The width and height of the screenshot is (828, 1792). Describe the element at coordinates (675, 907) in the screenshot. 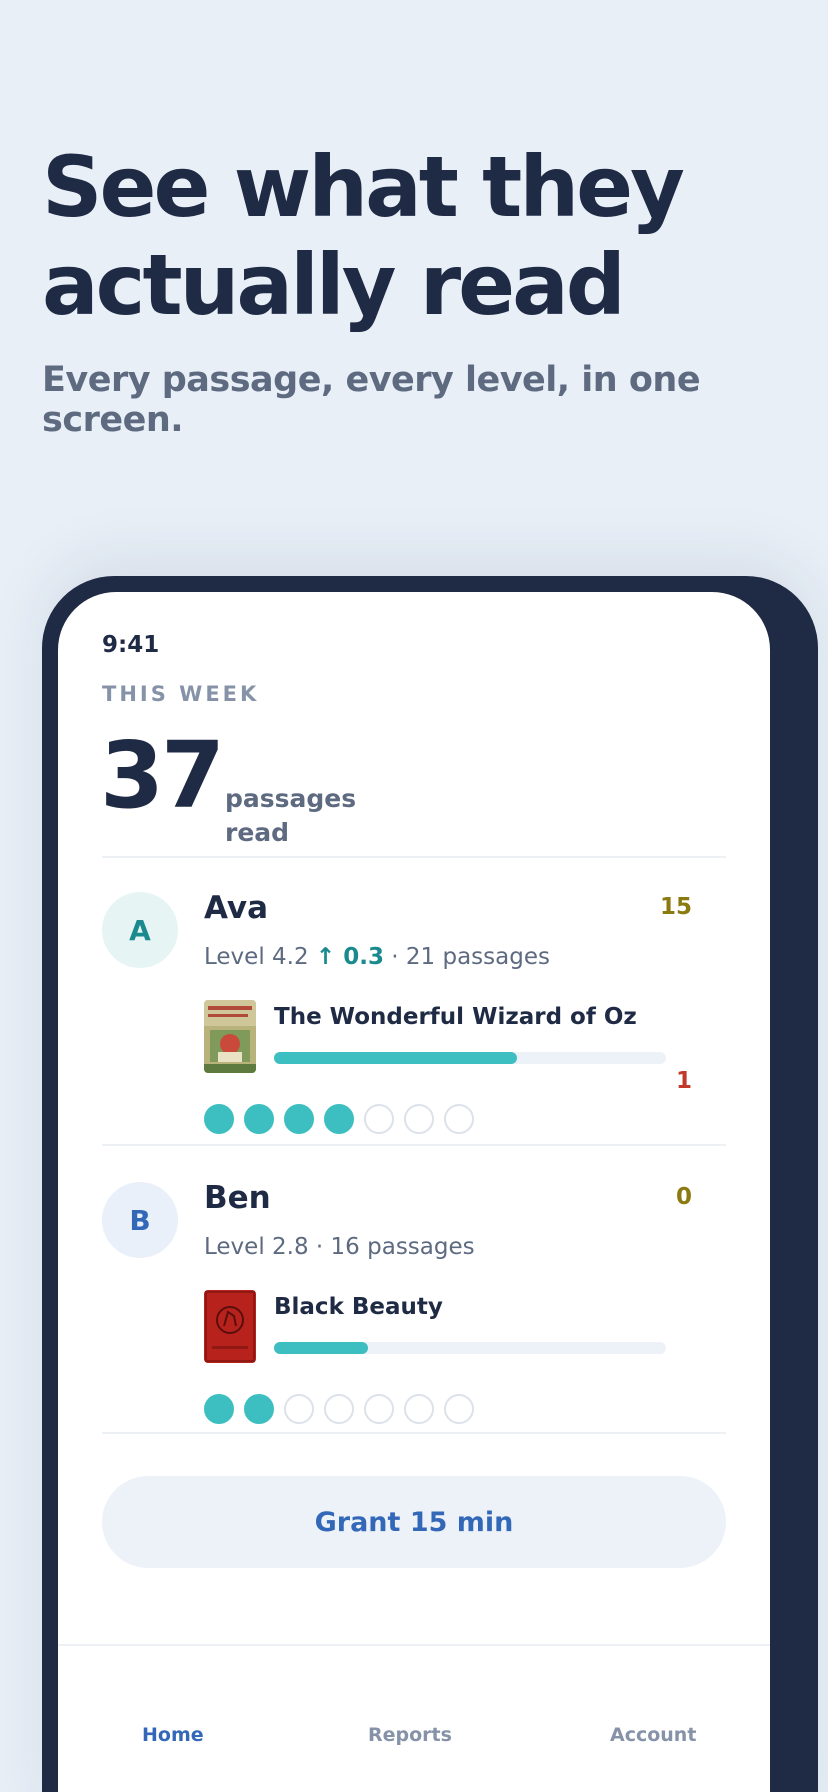

I see `score-badge: 15` at that location.